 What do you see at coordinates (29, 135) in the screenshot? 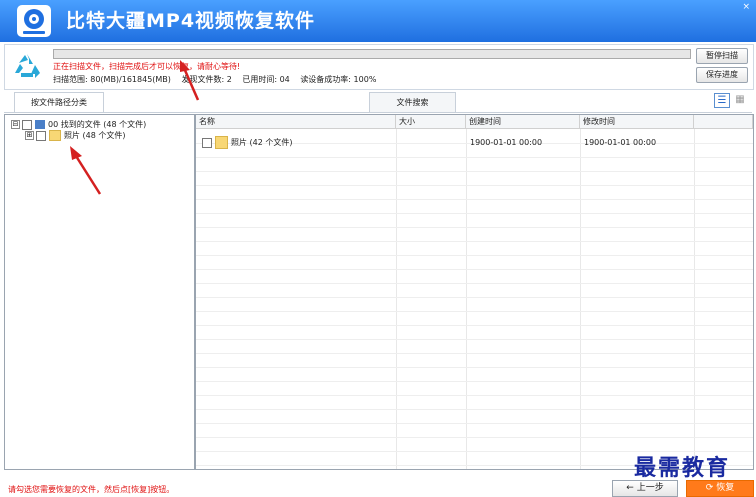
I see `expand-icon: ⊞` at bounding box center [29, 135].